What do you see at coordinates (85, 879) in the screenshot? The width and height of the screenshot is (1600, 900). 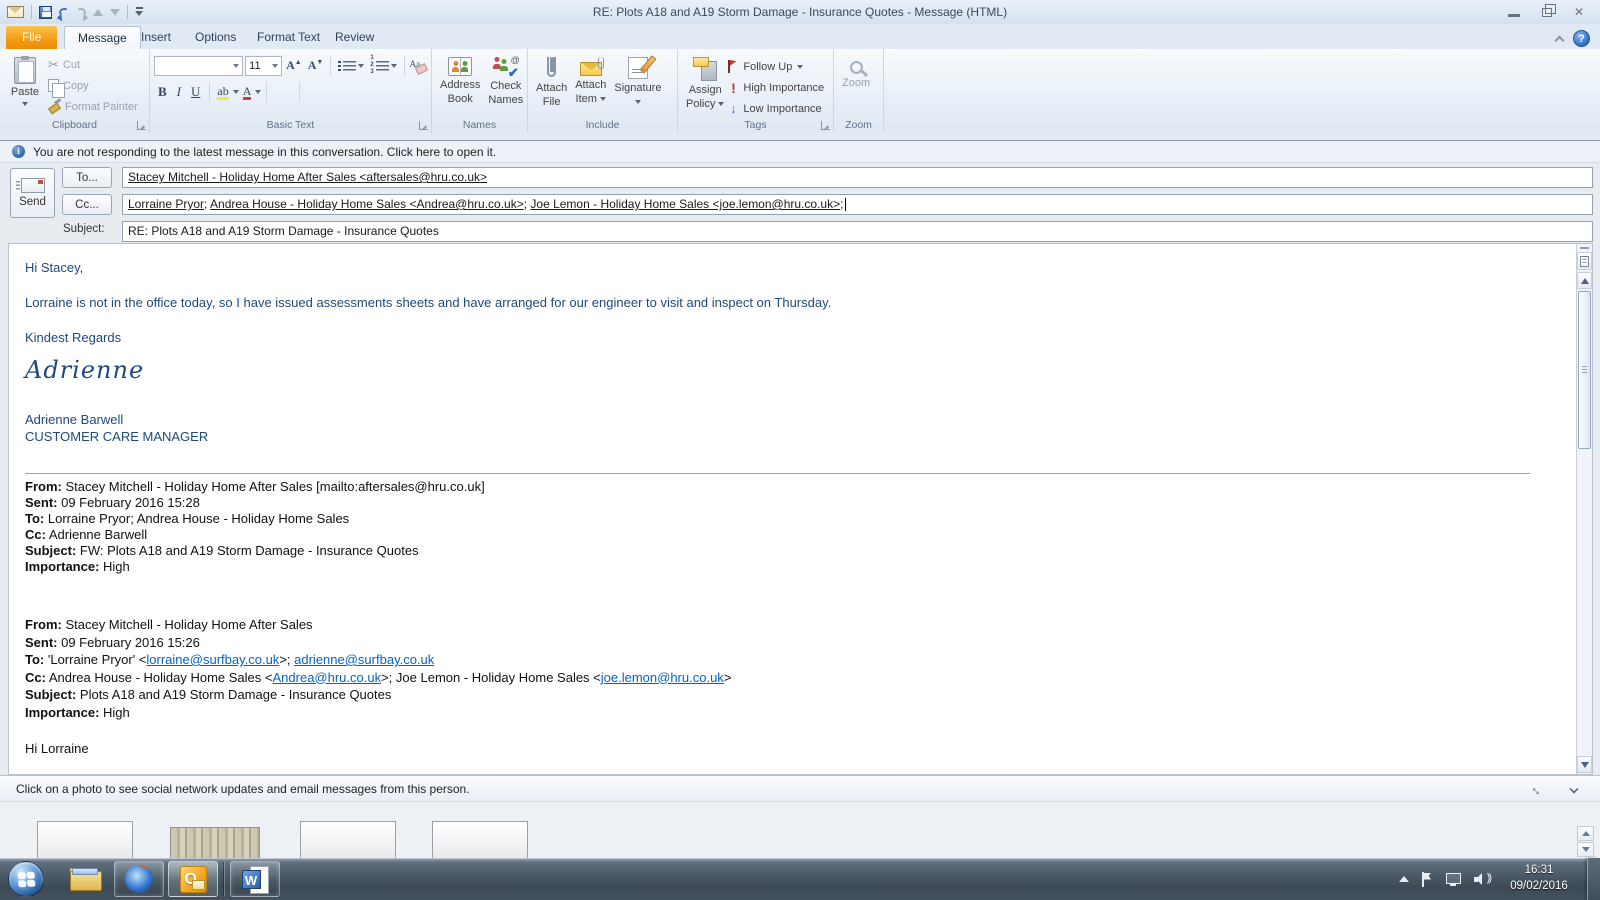 I see `taskbar-explorer-button` at bounding box center [85, 879].